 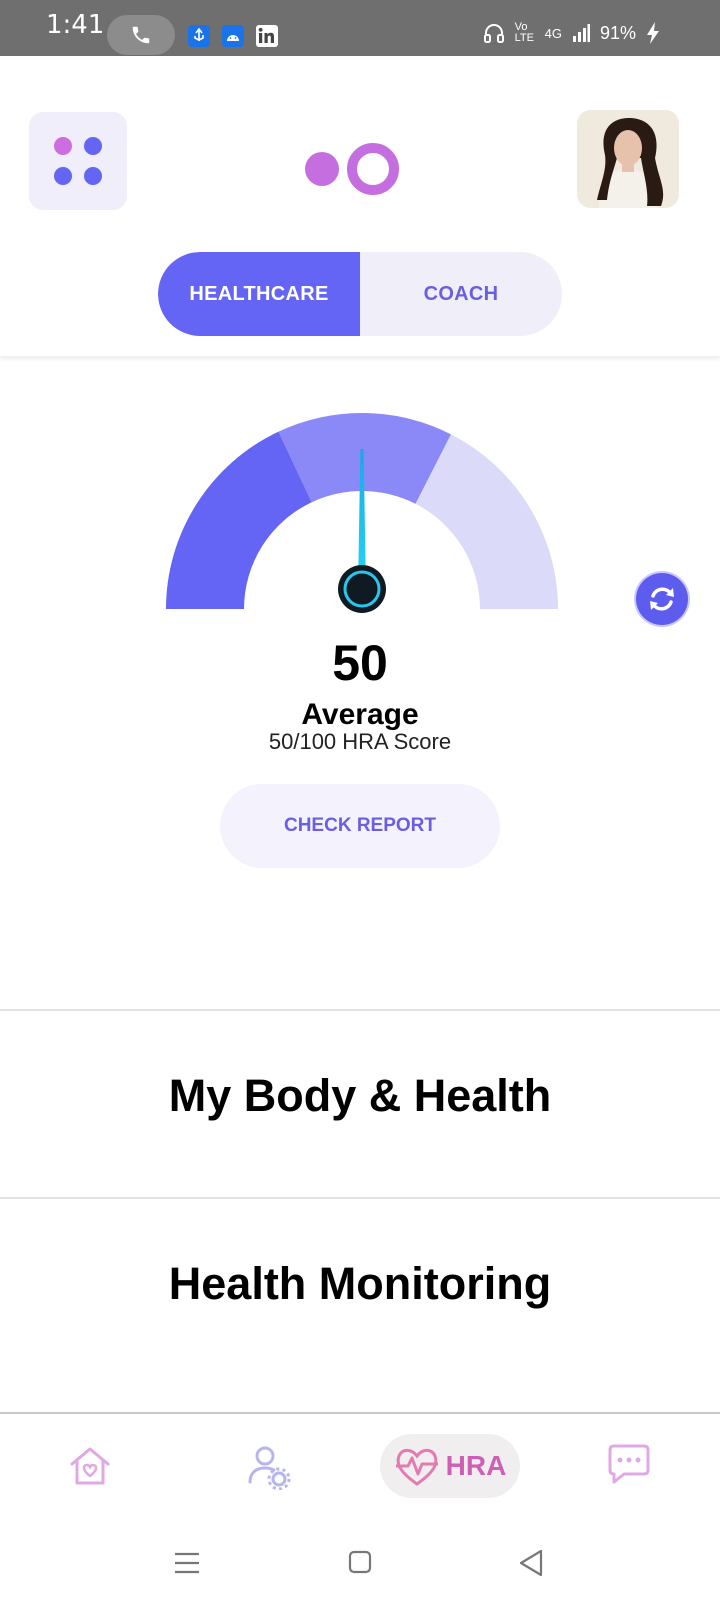 What do you see at coordinates (653, 33) in the screenshot?
I see `charging-icon` at bounding box center [653, 33].